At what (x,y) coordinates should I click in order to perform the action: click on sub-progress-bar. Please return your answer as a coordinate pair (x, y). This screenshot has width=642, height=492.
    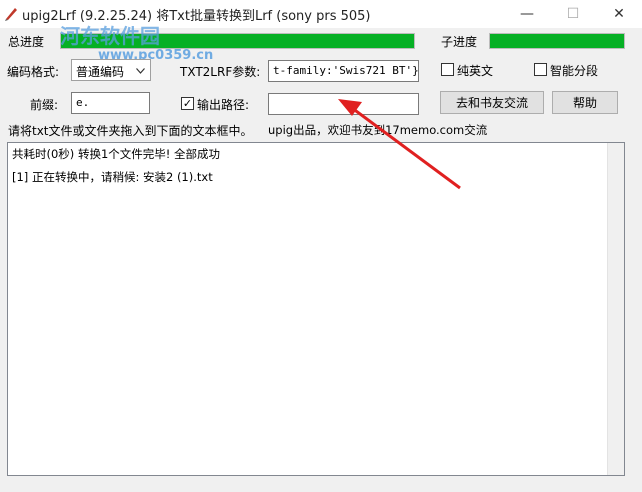
    Looking at the image, I should click on (557, 41).